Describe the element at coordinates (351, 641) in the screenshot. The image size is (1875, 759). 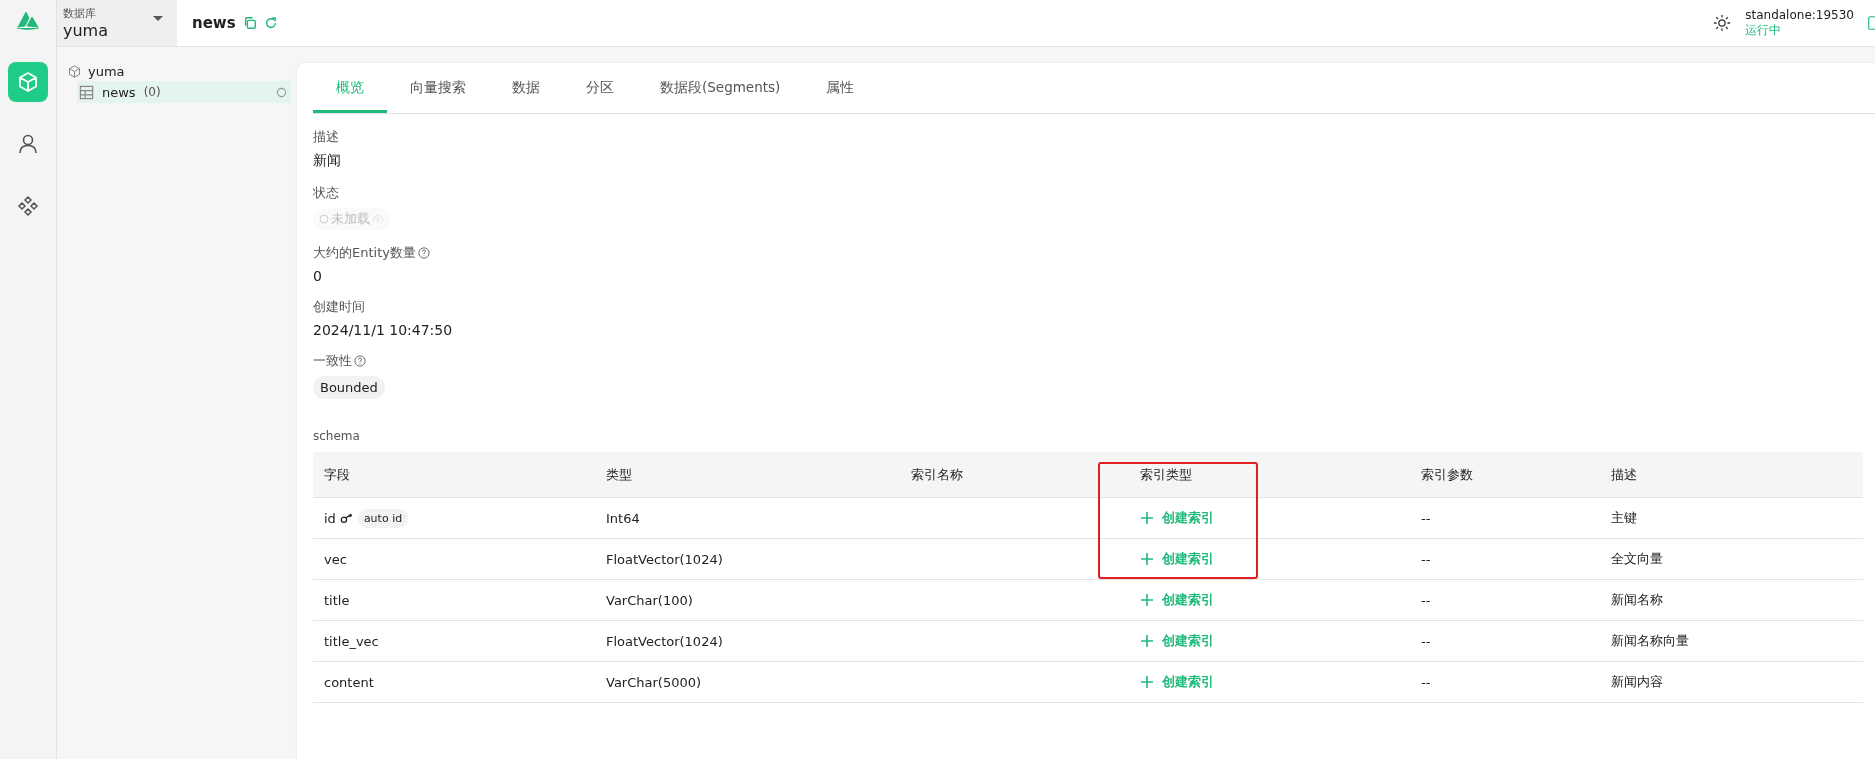
I see `table-cell: title_vec` at that location.